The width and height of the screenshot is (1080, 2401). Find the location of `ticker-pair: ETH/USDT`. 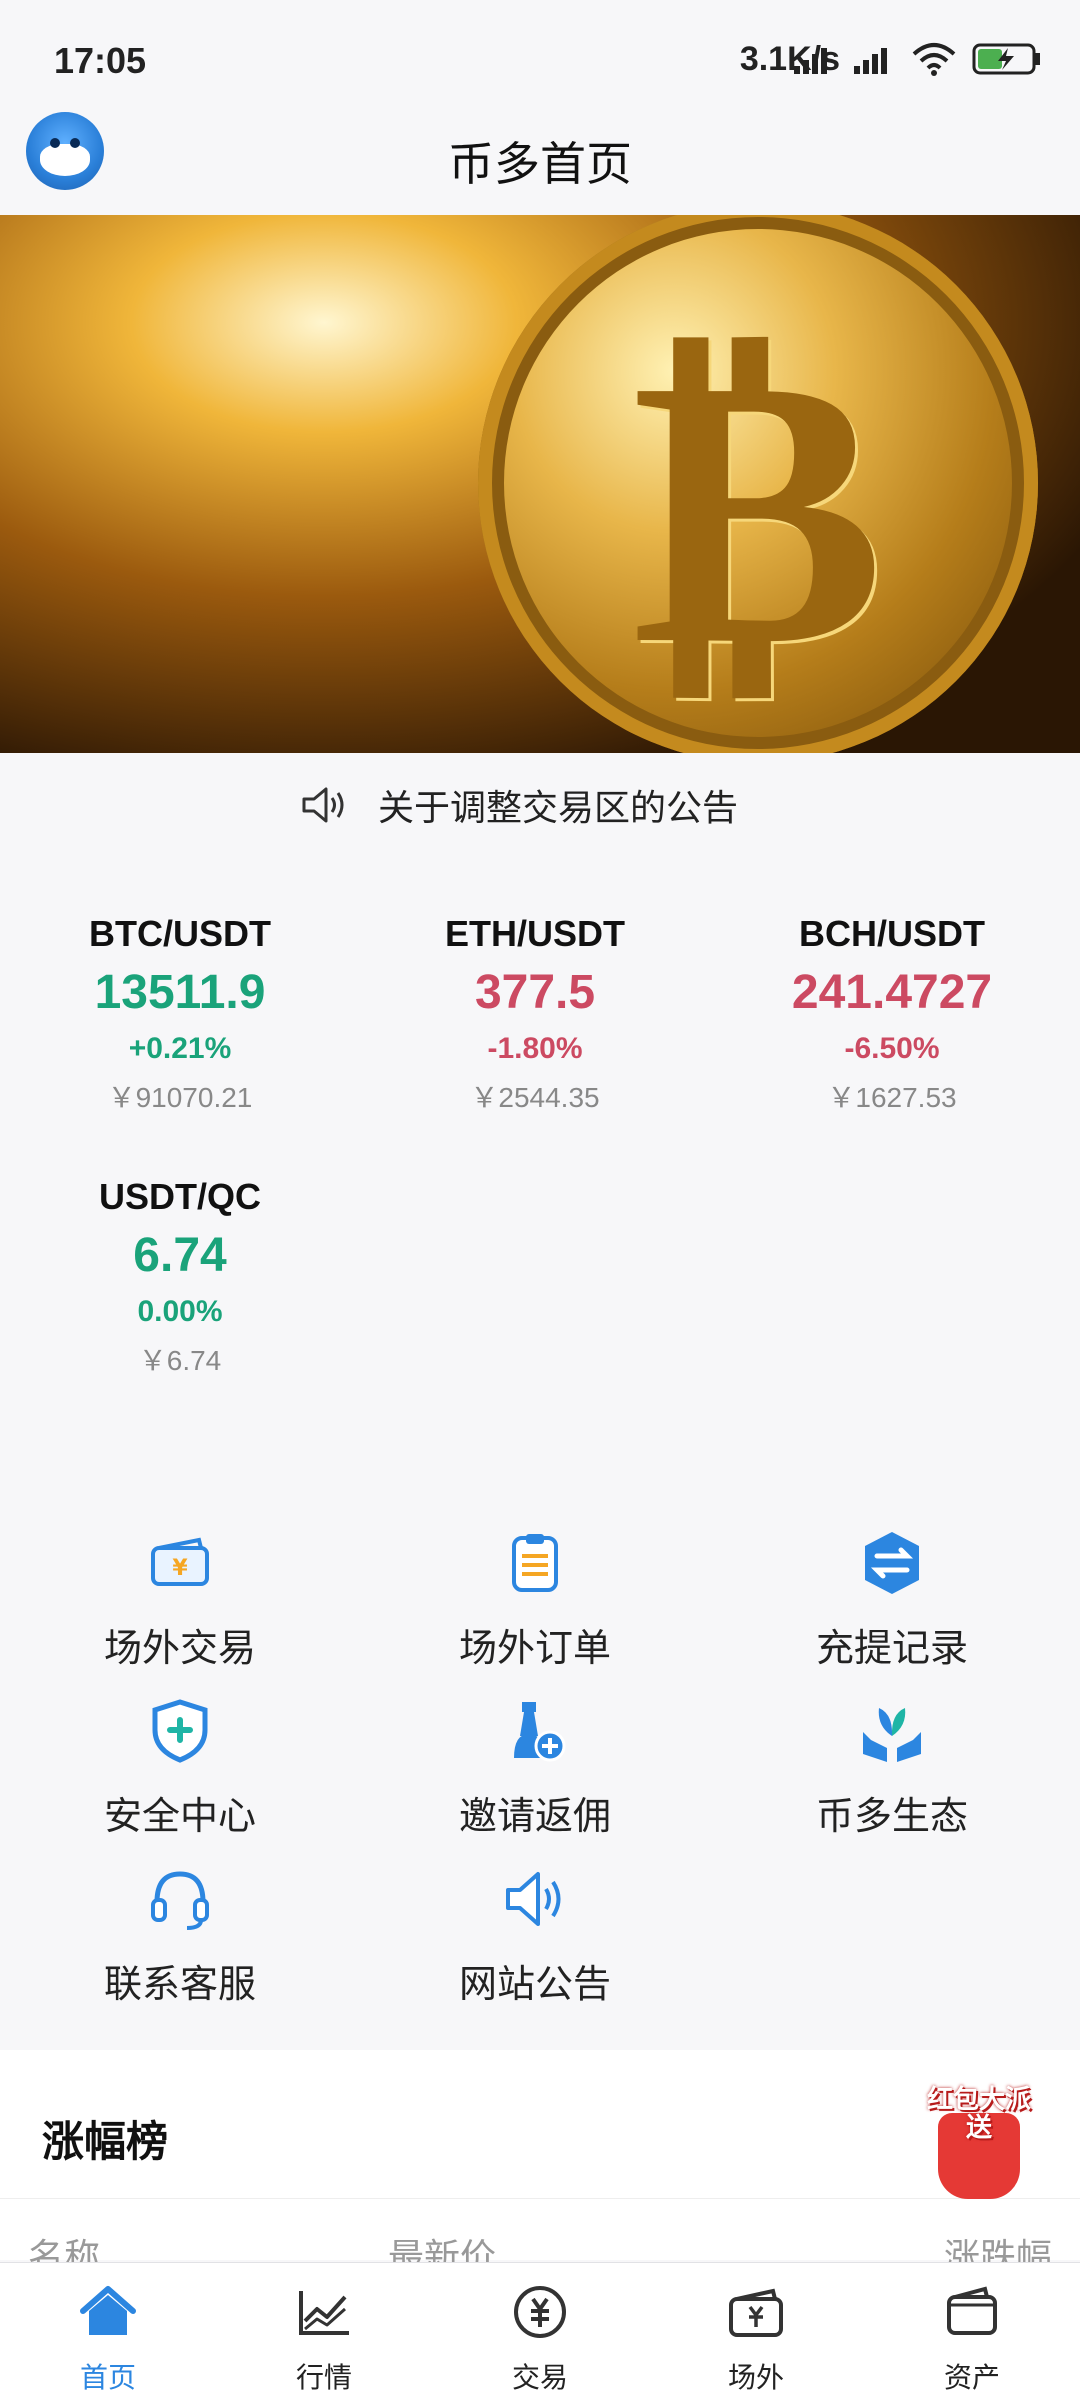

ticker-pair: ETH/USDT is located at coordinates (535, 933).